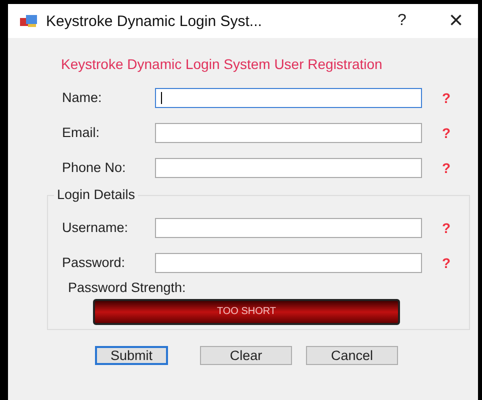 Image resolution: width=482 pixels, height=400 pixels. What do you see at coordinates (94, 167) in the screenshot?
I see `field-label: Phone No:` at bounding box center [94, 167].